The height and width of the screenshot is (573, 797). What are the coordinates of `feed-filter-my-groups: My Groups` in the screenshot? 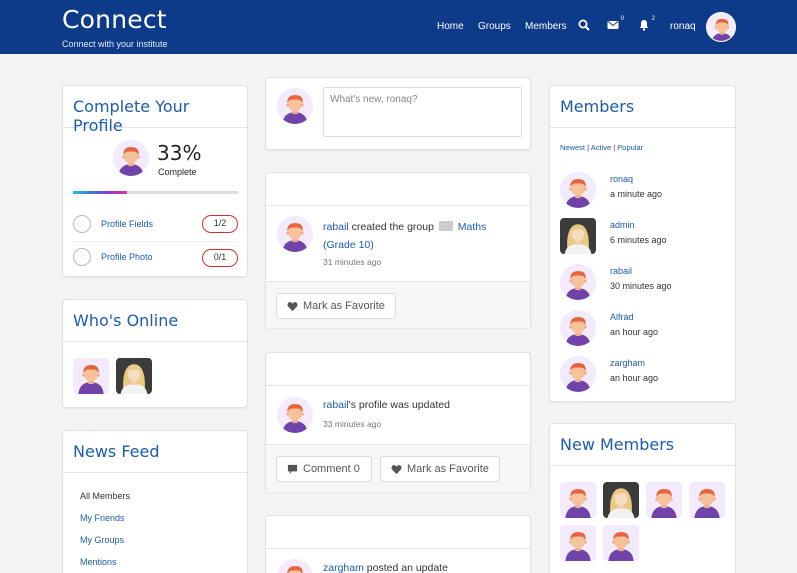 It's located at (102, 540).